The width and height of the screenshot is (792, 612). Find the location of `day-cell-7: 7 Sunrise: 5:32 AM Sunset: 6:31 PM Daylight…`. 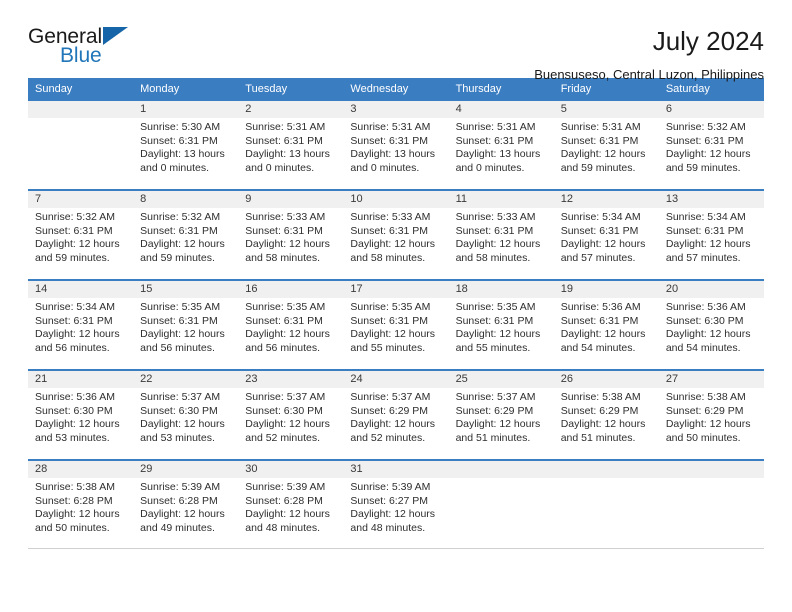

day-cell-7: 7 Sunrise: 5:32 AM Sunset: 6:31 PM Daylight… is located at coordinates (81, 235).